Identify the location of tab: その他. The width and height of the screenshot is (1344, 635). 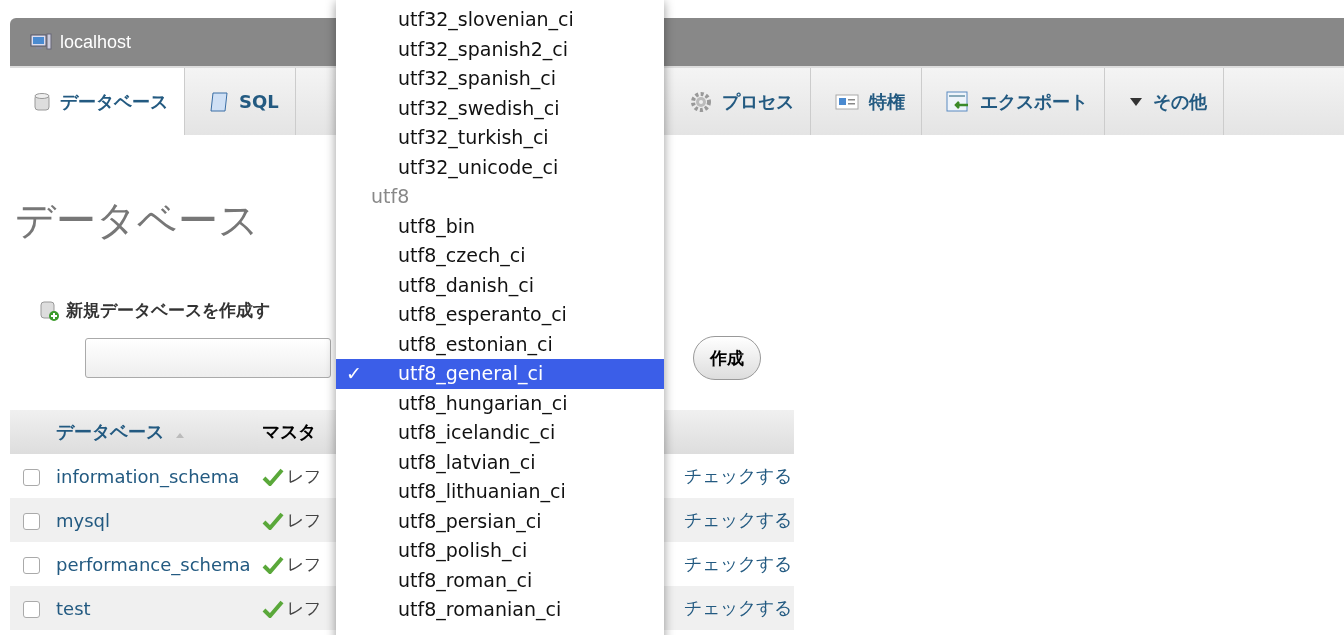
(1164, 101).